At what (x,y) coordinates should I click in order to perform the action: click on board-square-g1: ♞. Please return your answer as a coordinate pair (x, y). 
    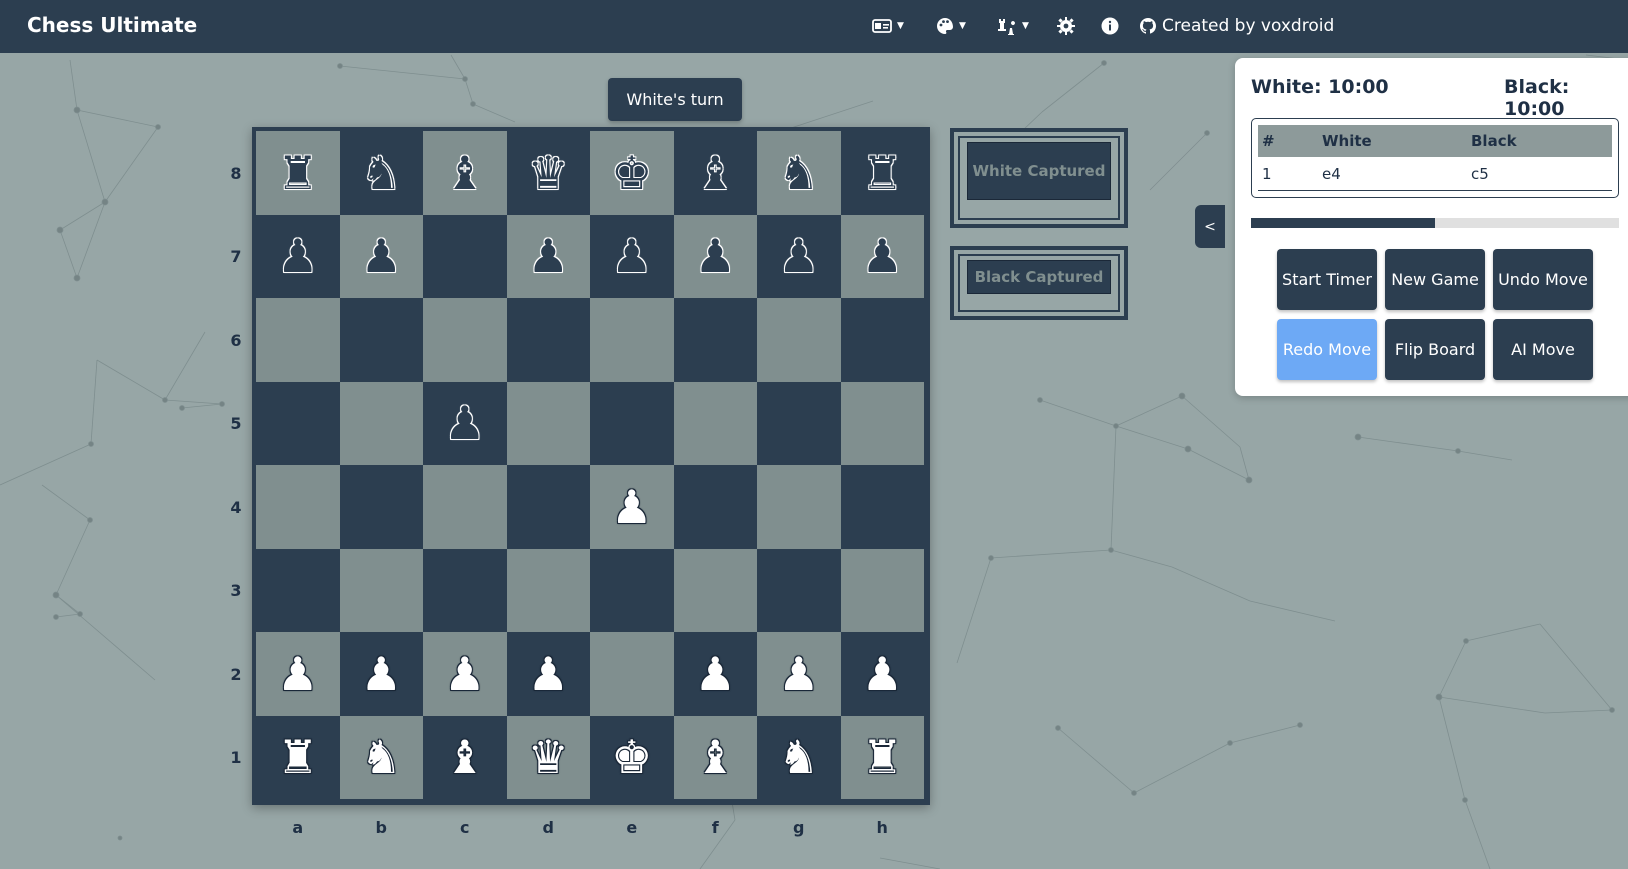
    Looking at the image, I should click on (799, 757).